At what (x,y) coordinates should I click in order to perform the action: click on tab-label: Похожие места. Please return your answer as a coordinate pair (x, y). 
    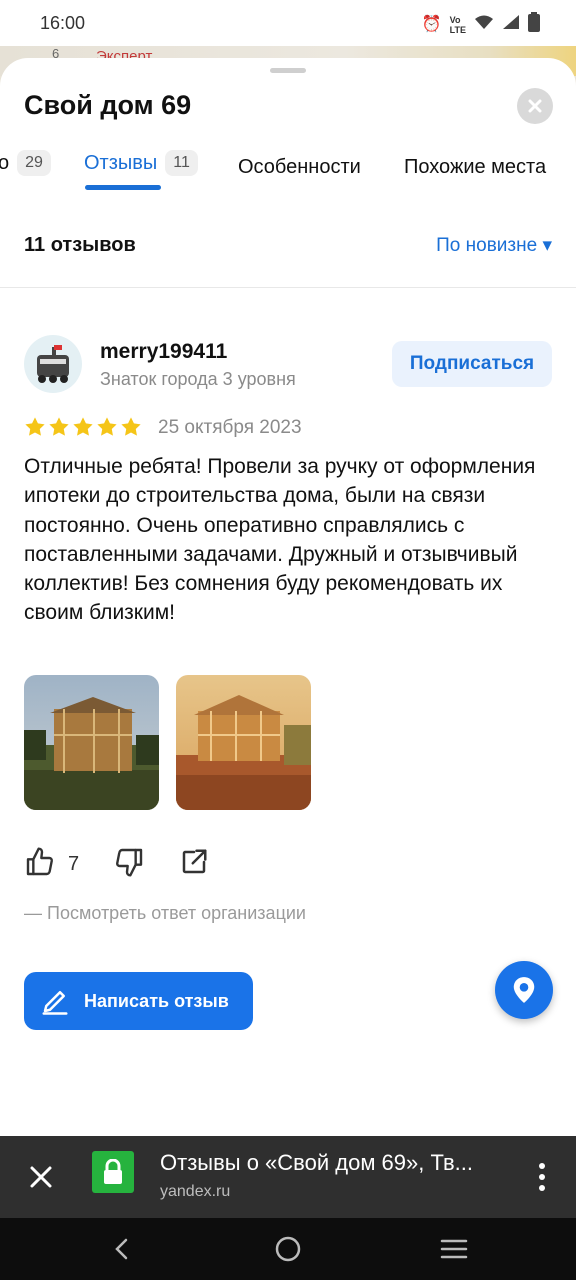
    Looking at the image, I should click on (475, 167).